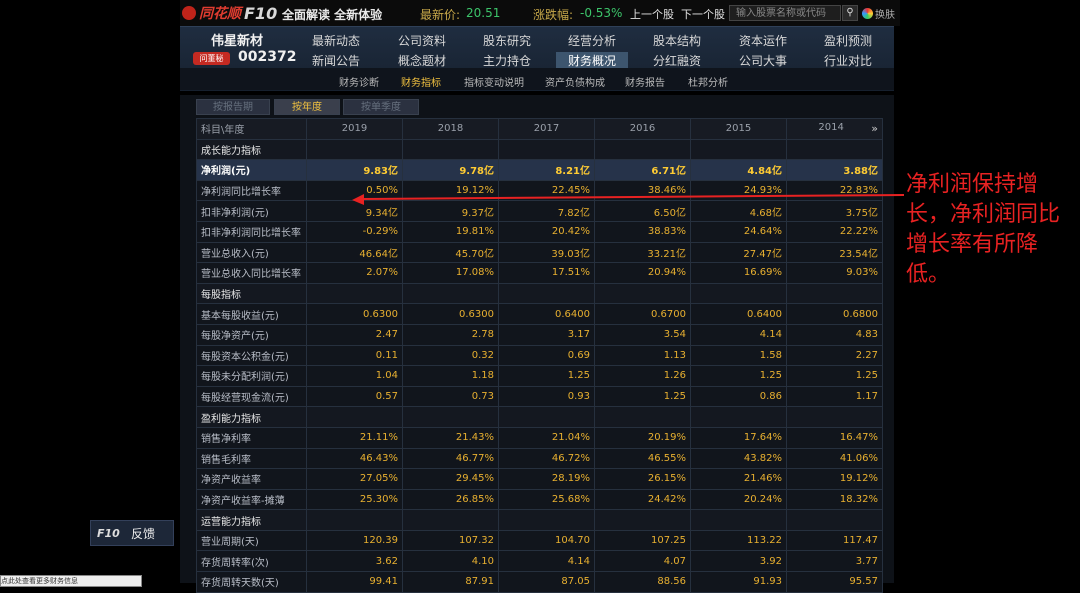  Describe the element at coordinates (642, 273) in the screenshot. I see `table-cell: 20.94%` at that location.